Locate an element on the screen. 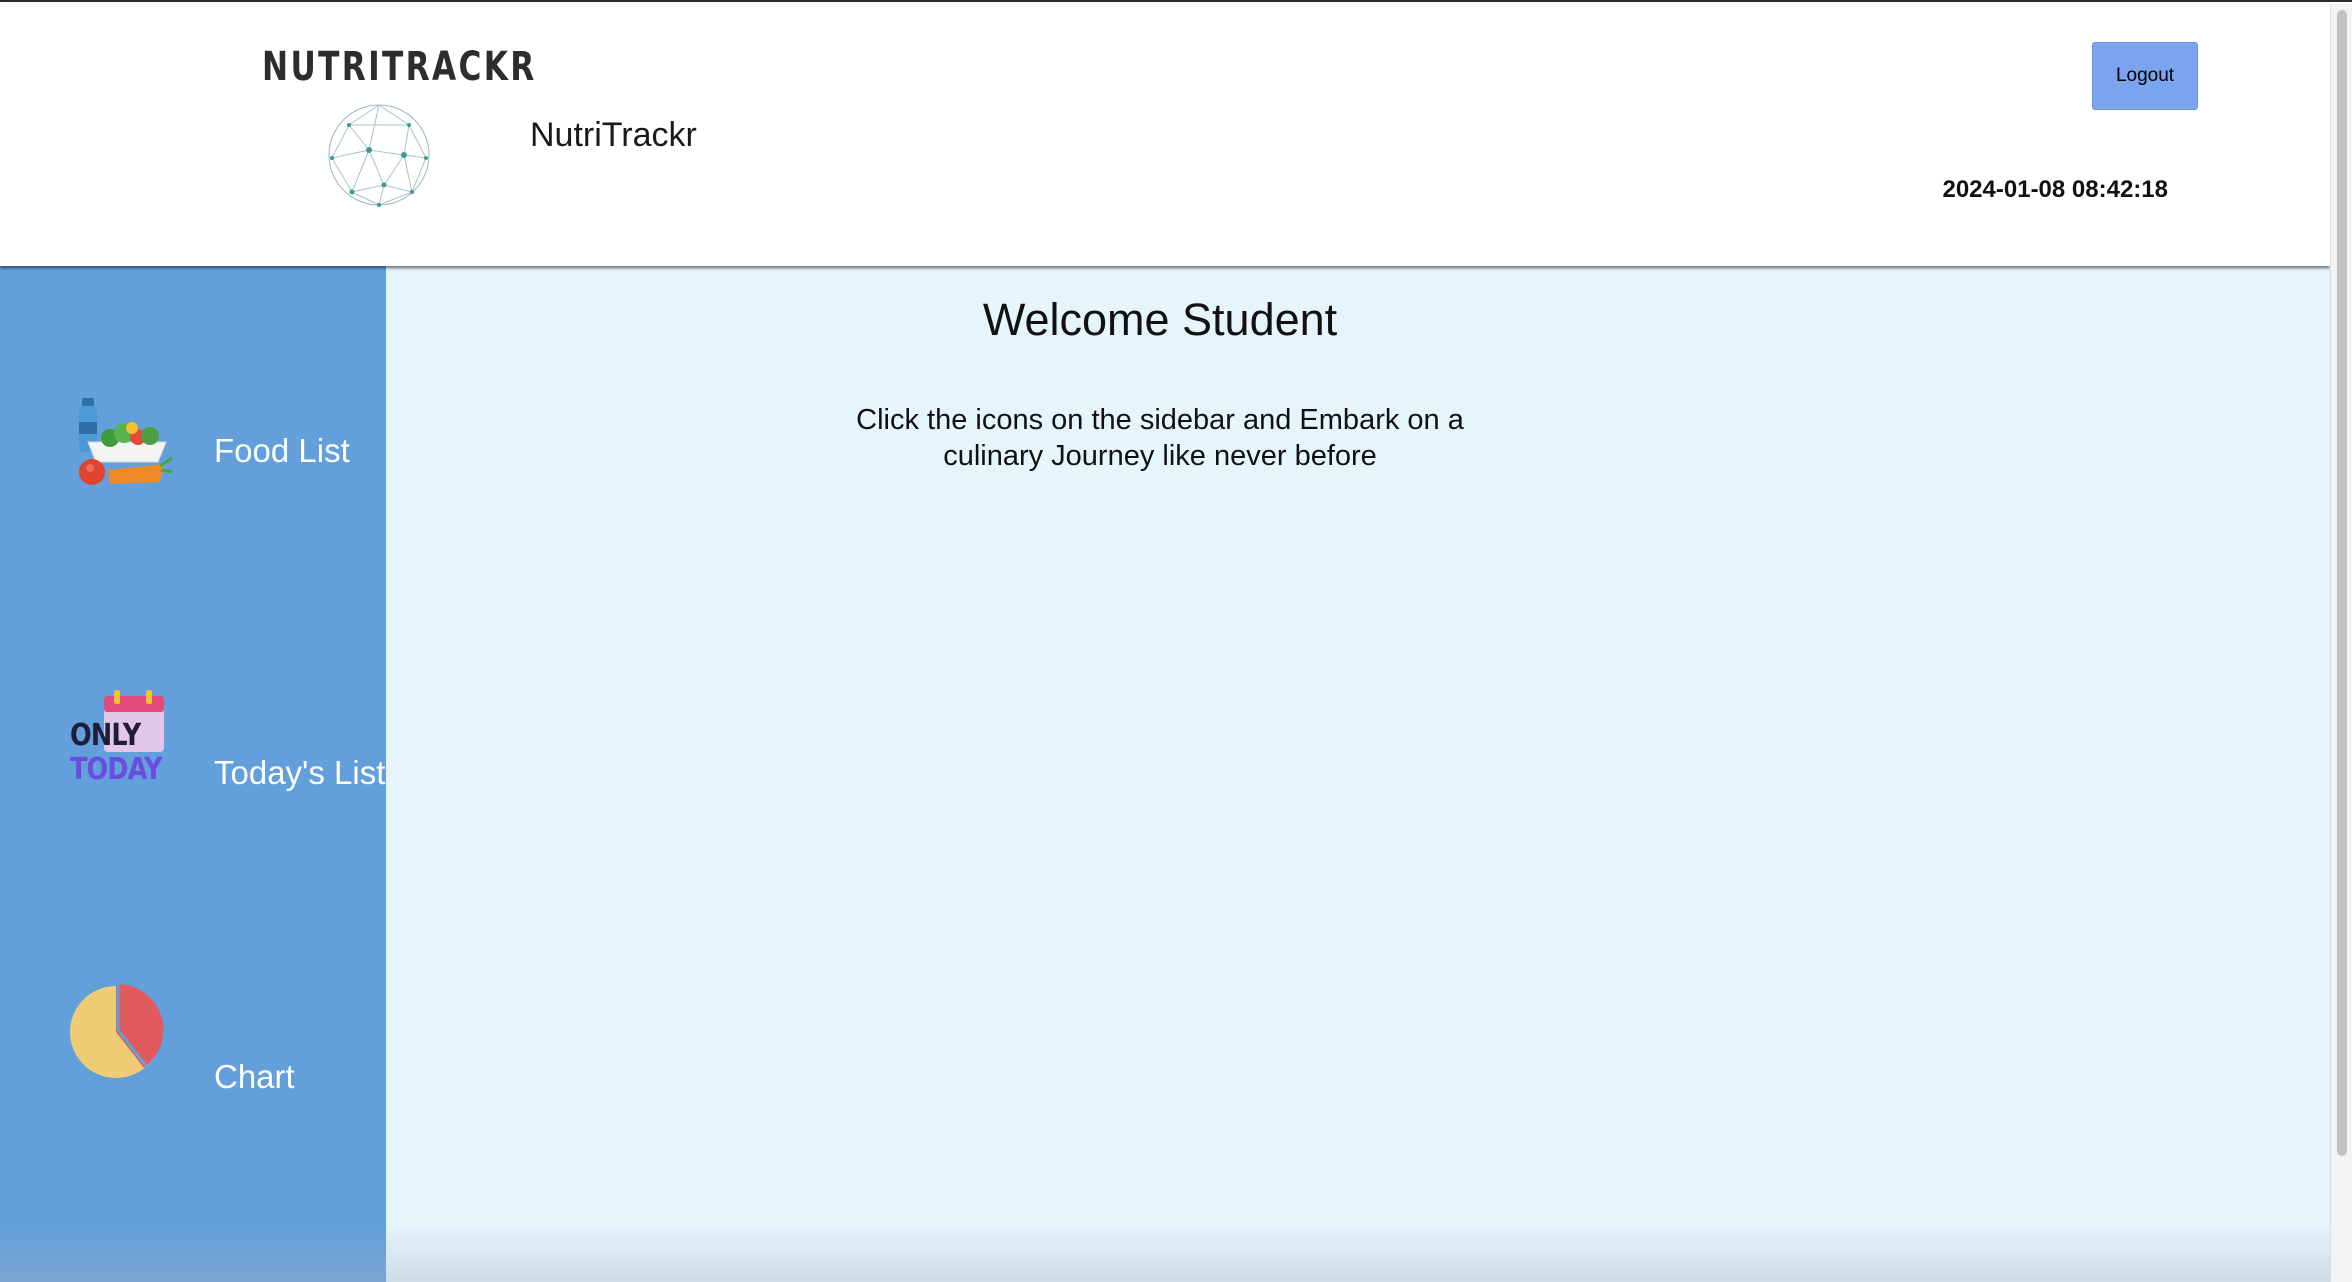 The width and height of the screenshot is (2352, 1282). scrollbar is located at coordinates (2341, 643).